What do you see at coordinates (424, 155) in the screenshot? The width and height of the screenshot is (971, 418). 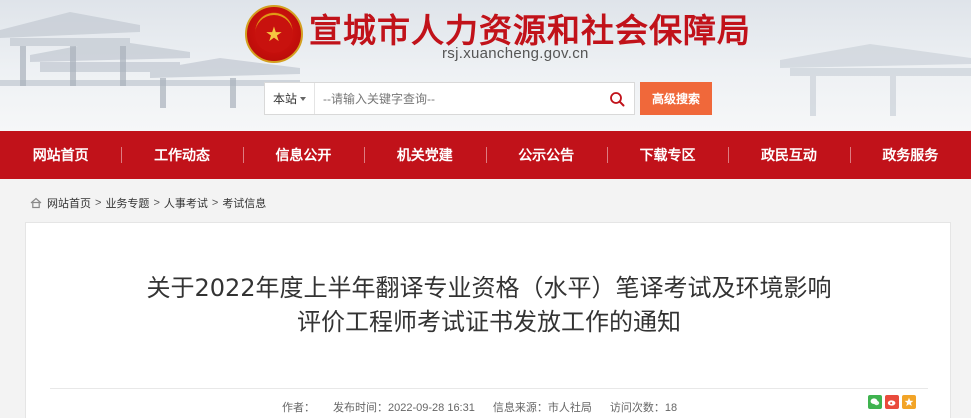 I see `nav-item-party-building: 机关党建` at bounding box center [424, 155].